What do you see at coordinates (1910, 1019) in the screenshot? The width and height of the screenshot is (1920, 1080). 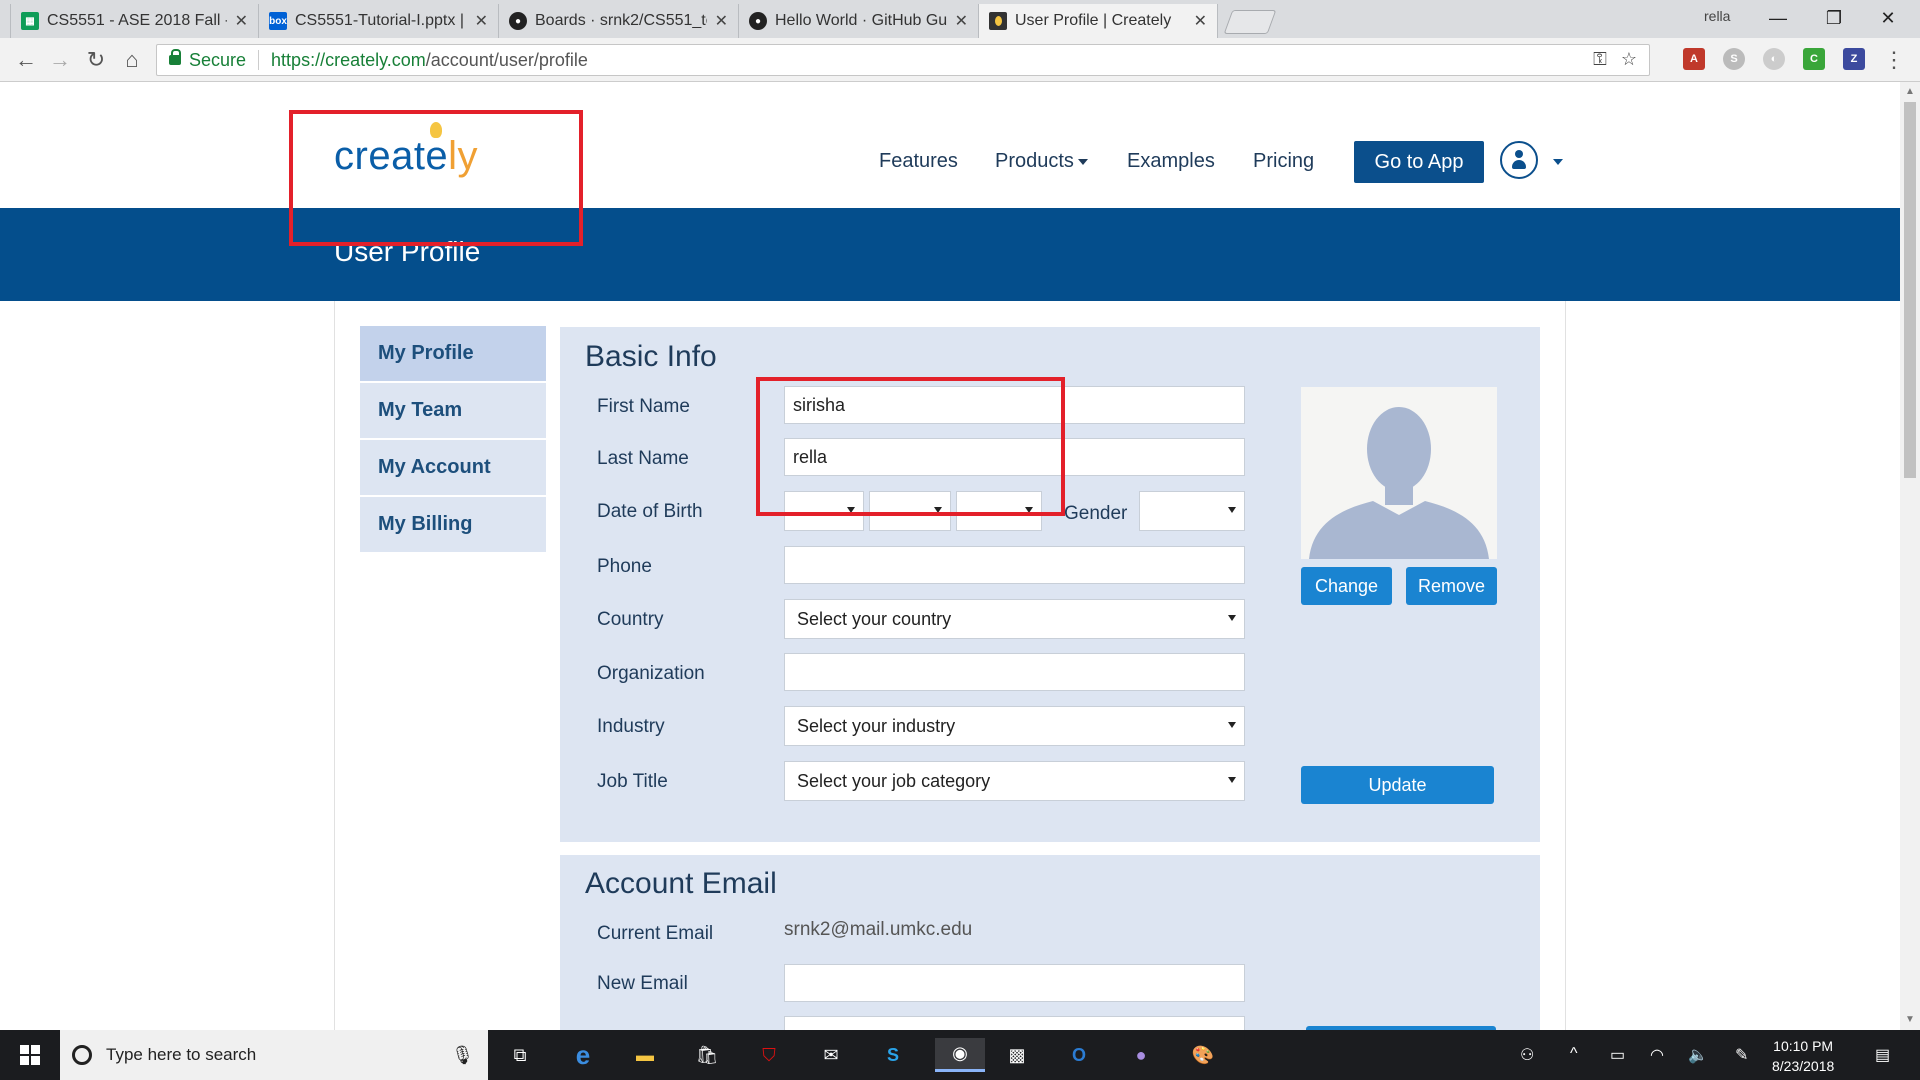 I see `scroll-down-arrow-icon: ▼` at bounding box center [1910, 1019].